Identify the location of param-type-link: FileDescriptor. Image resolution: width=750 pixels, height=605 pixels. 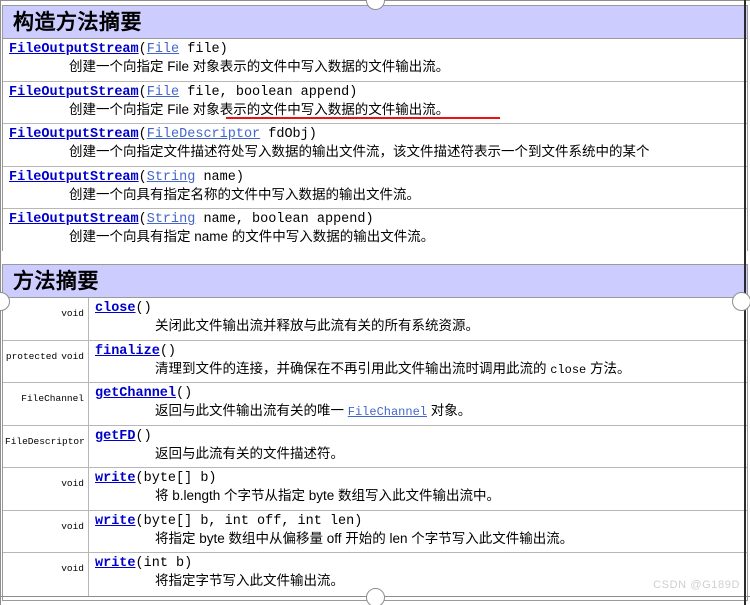
(203, 134).